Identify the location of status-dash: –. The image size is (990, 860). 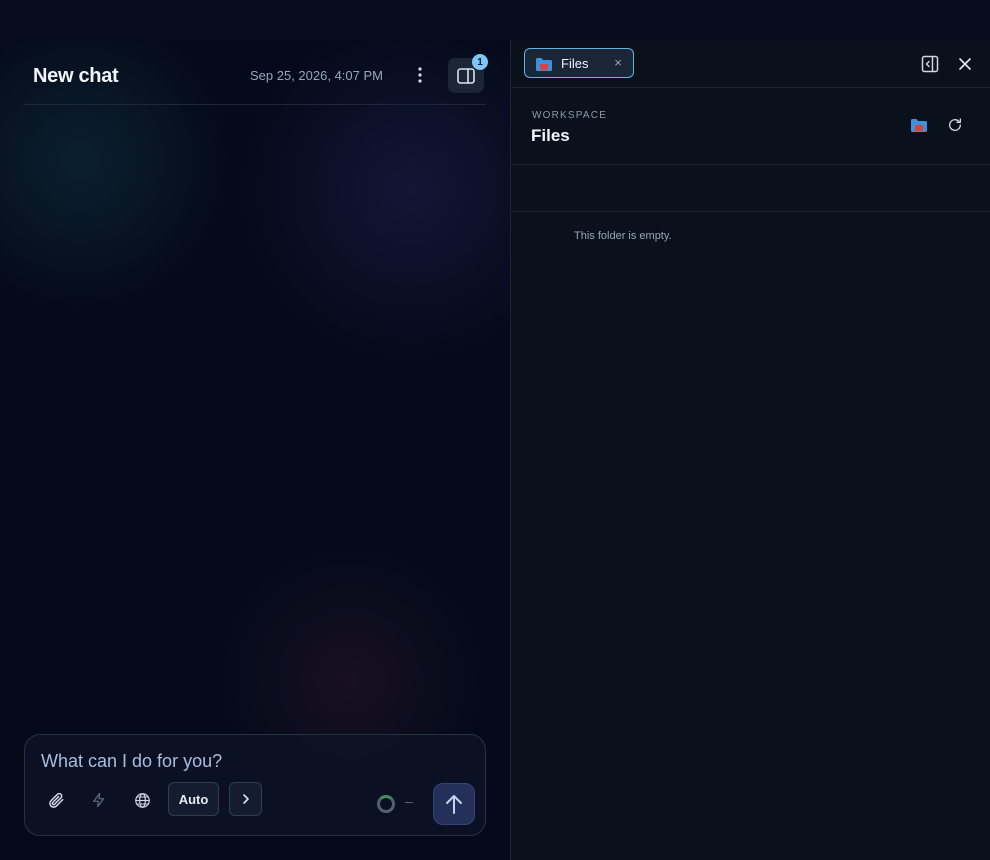
(409, 801).